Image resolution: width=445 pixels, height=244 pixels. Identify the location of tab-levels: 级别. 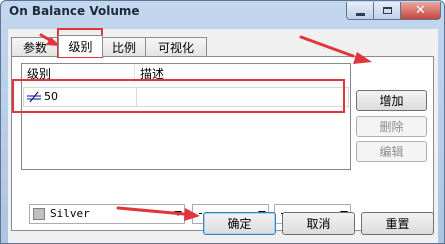
(80, 46).